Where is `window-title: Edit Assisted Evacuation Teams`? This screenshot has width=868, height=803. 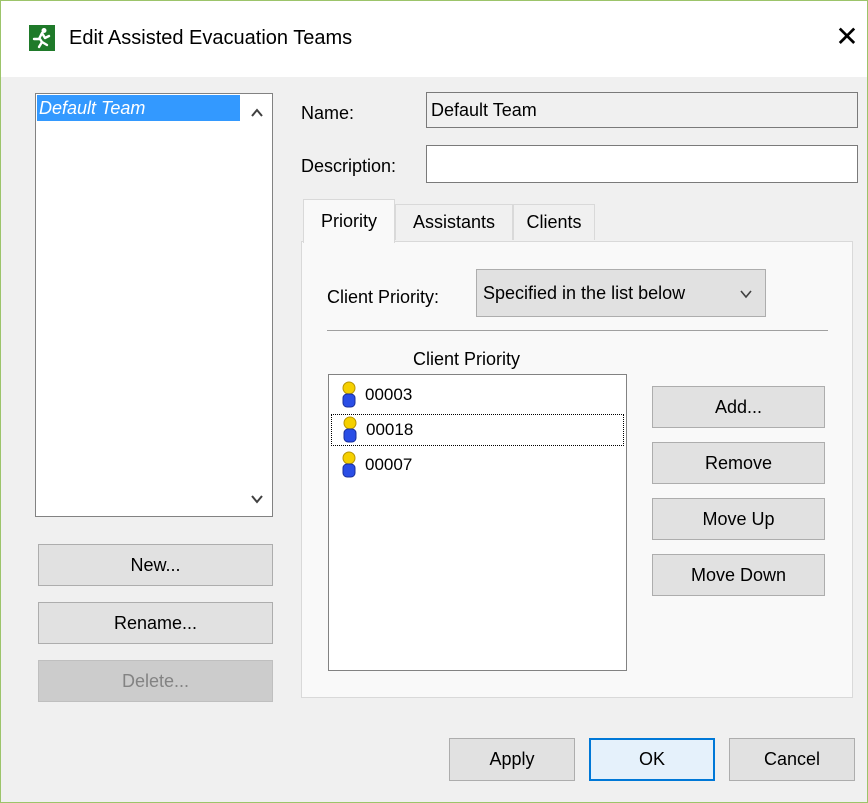
window-title: Edit Assisted Evacuation Teams is located at coordinates (211, 38).